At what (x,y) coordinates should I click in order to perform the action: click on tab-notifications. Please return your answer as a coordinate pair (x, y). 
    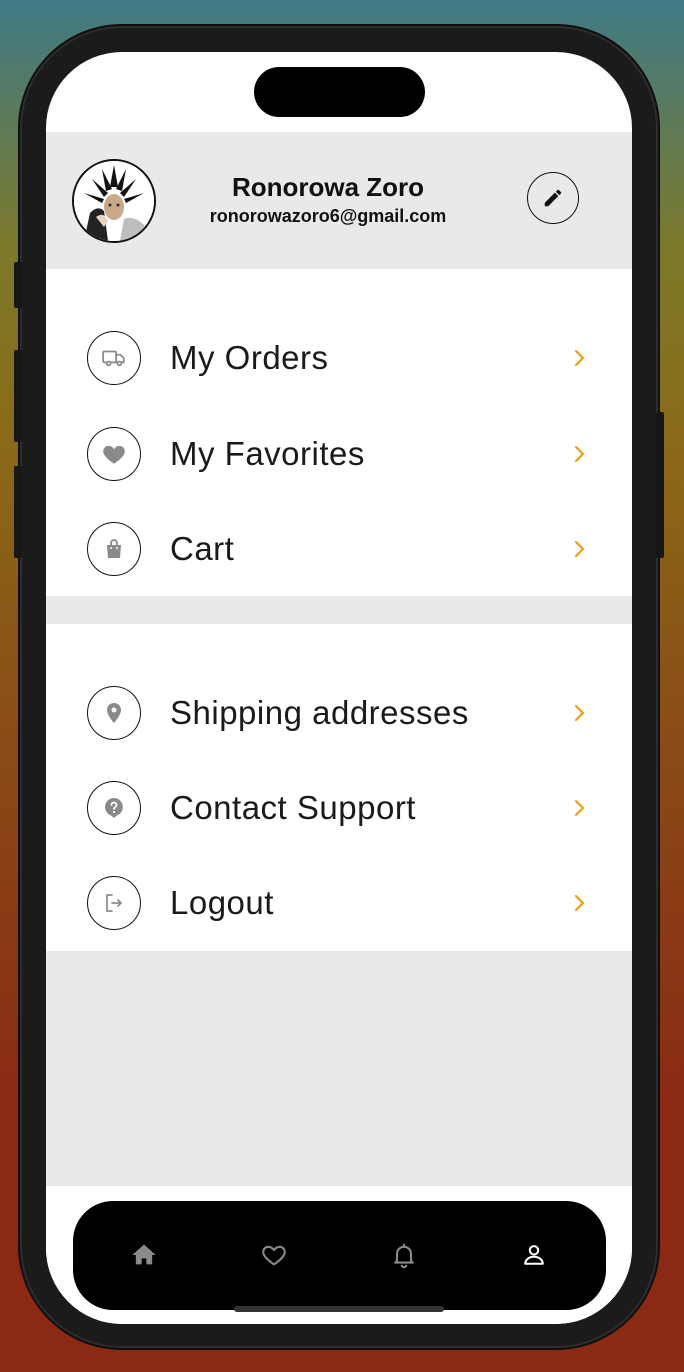
    Looking at the image, I should click on (404, 1255).